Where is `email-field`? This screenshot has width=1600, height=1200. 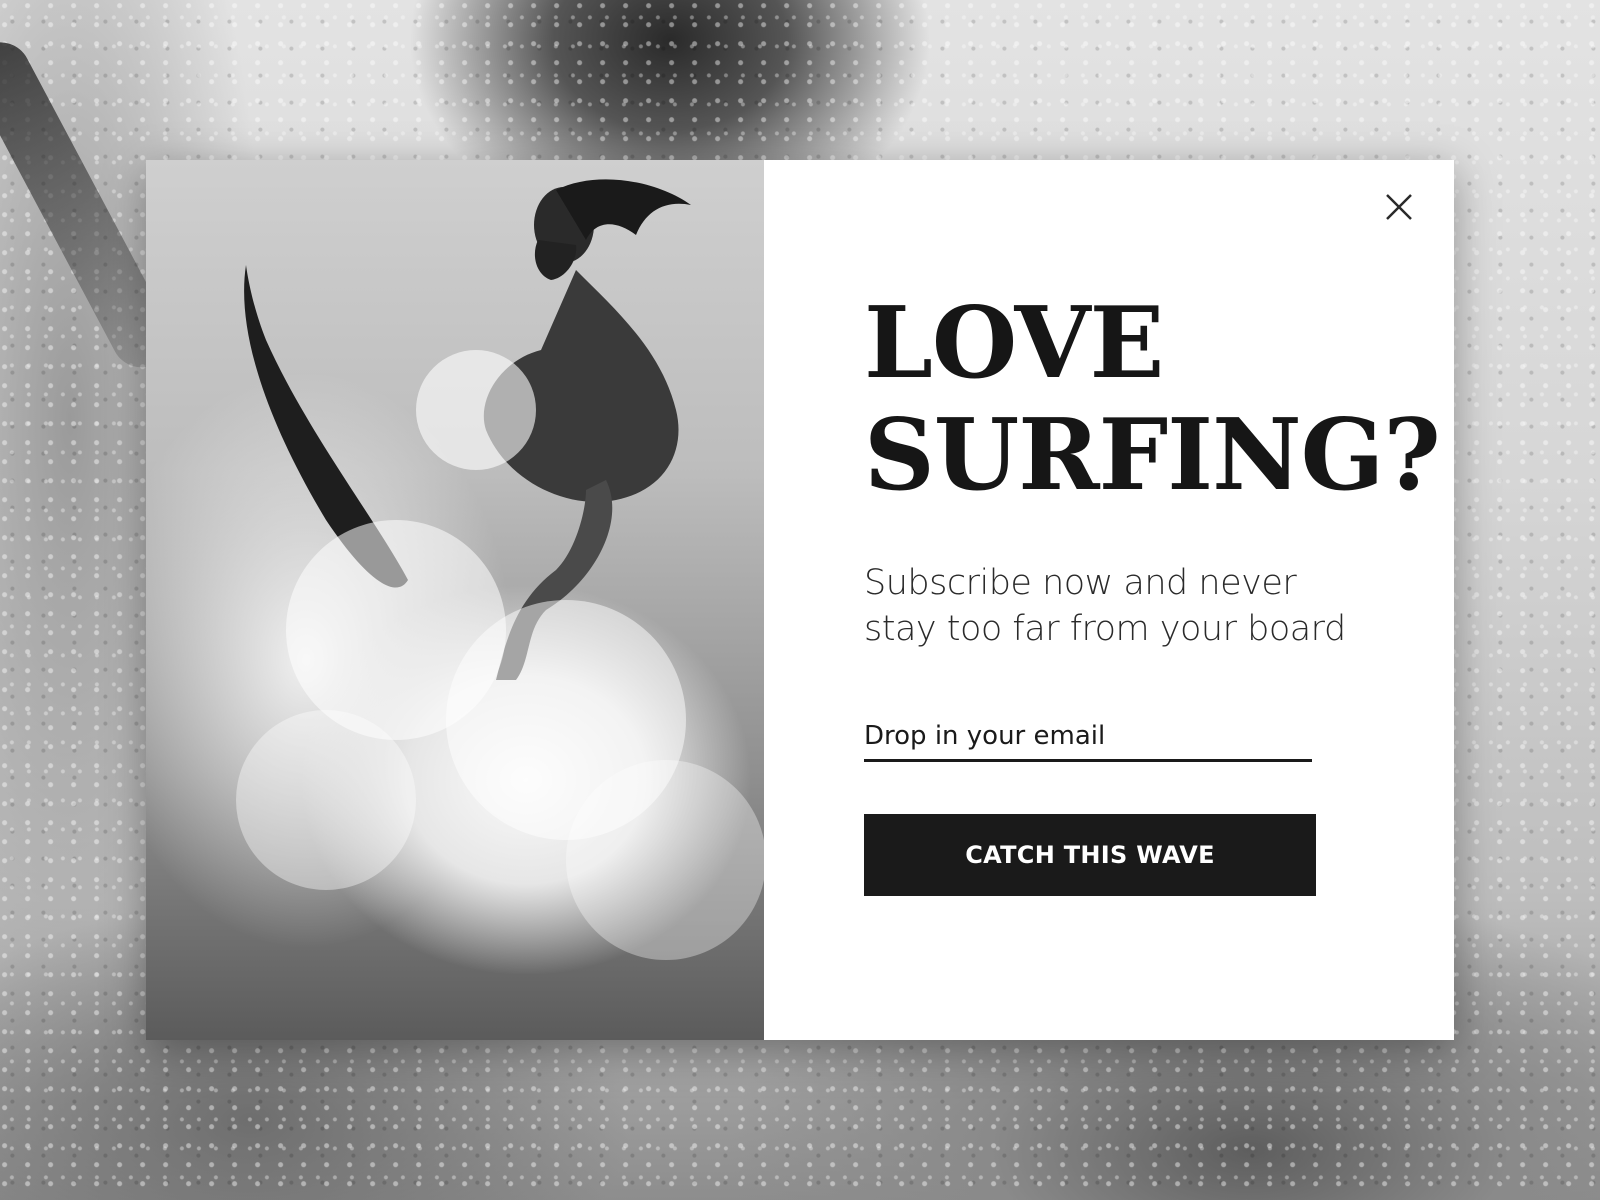 email-field is located at coordinates (1088, 737).